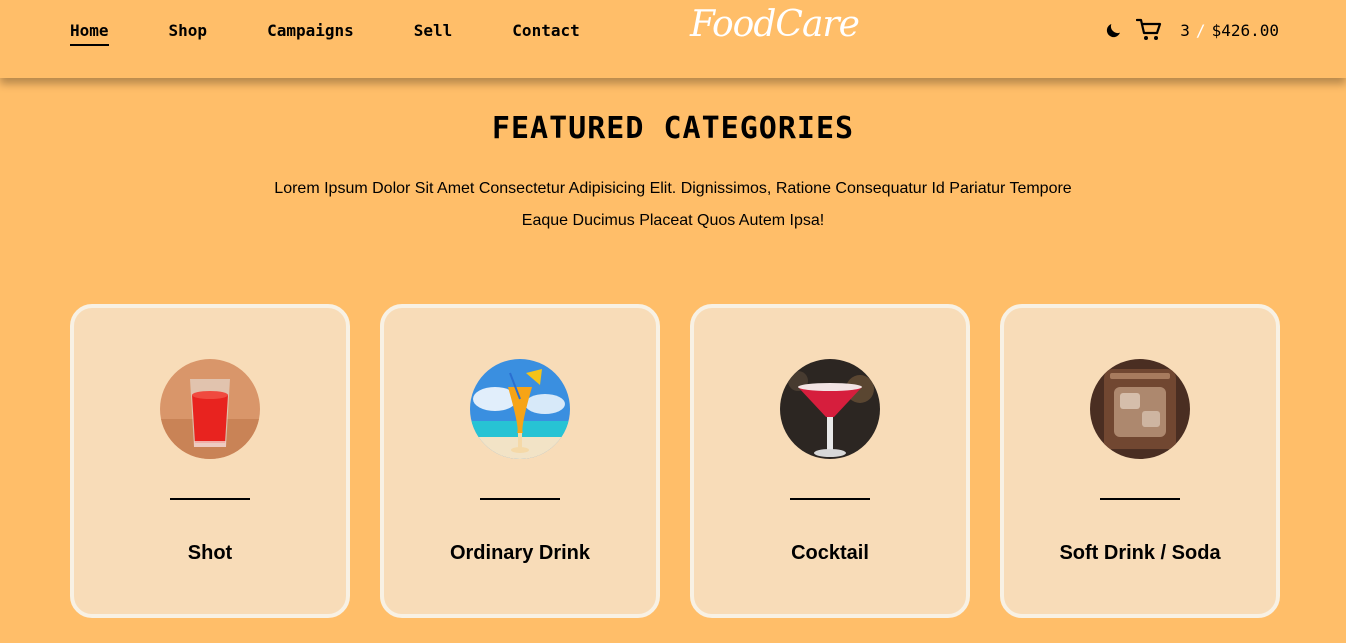  Describe the element at coordinates (830, 409) in the screenshot. I see `cocktail-image` at that location.